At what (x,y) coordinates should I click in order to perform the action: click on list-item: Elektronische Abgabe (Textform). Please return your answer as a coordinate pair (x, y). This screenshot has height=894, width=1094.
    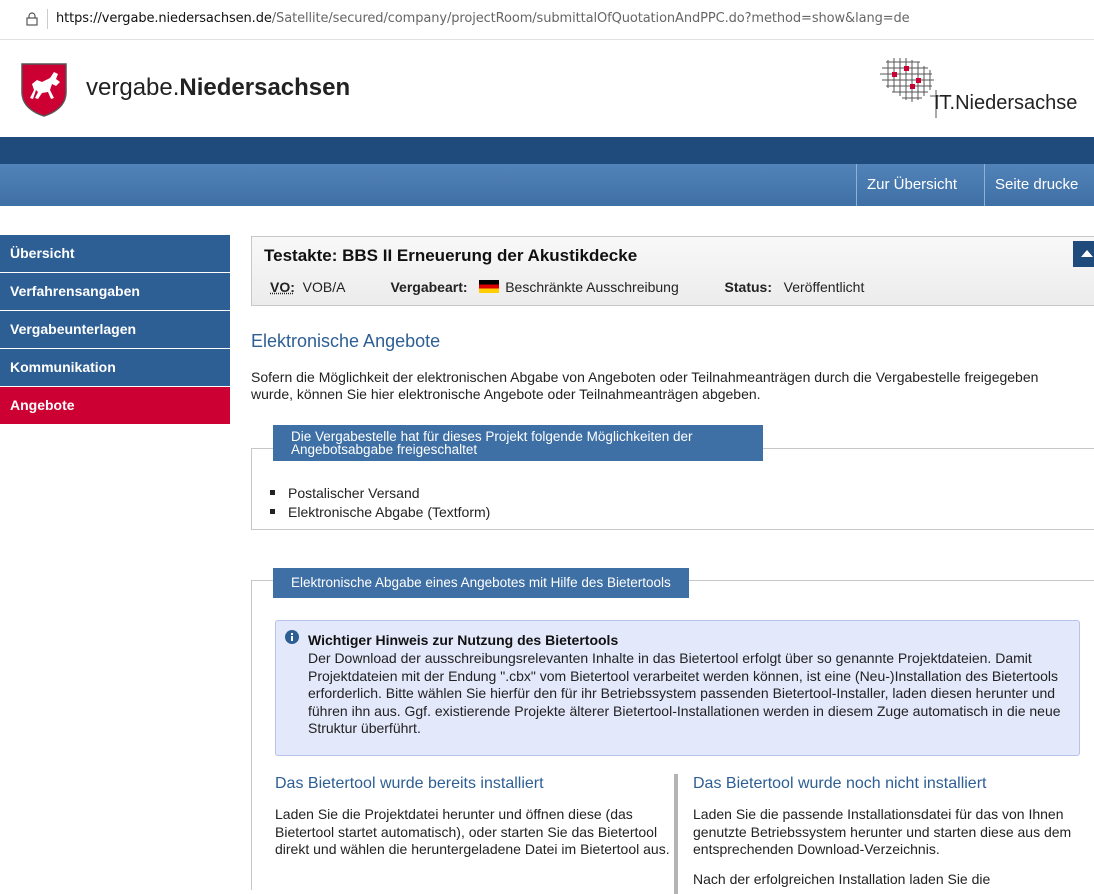
    Looking at the image, I should click on (380, 512).